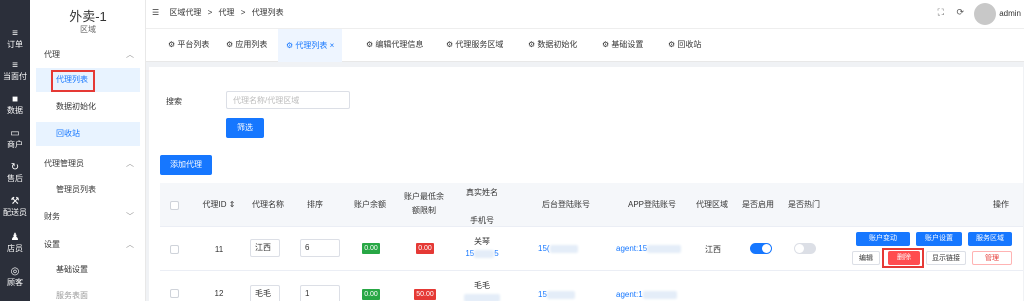  I want to click on enabled-toggle, so click(761, 248).